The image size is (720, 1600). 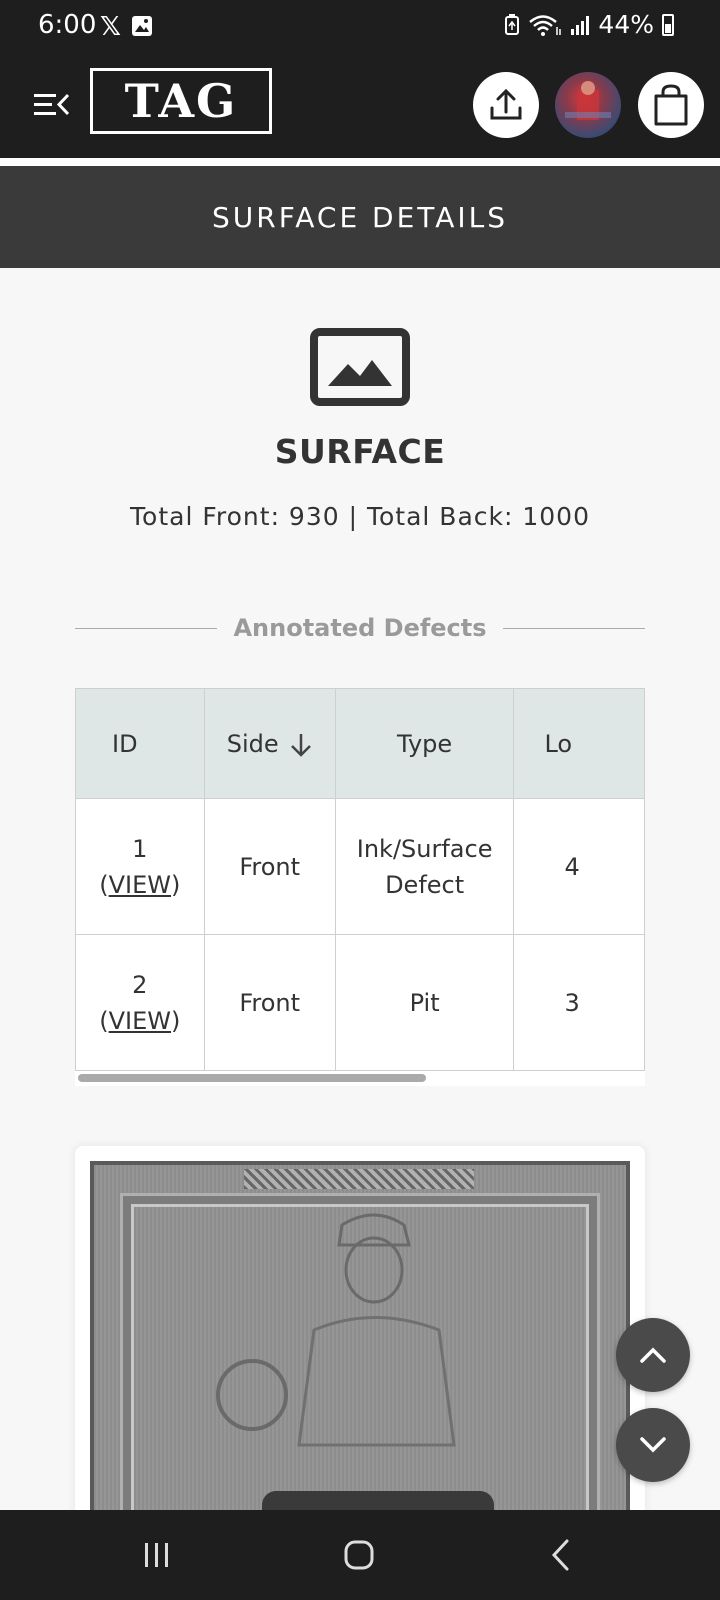 I want to click on scroll-up-button, so click(x=653, y=1355).